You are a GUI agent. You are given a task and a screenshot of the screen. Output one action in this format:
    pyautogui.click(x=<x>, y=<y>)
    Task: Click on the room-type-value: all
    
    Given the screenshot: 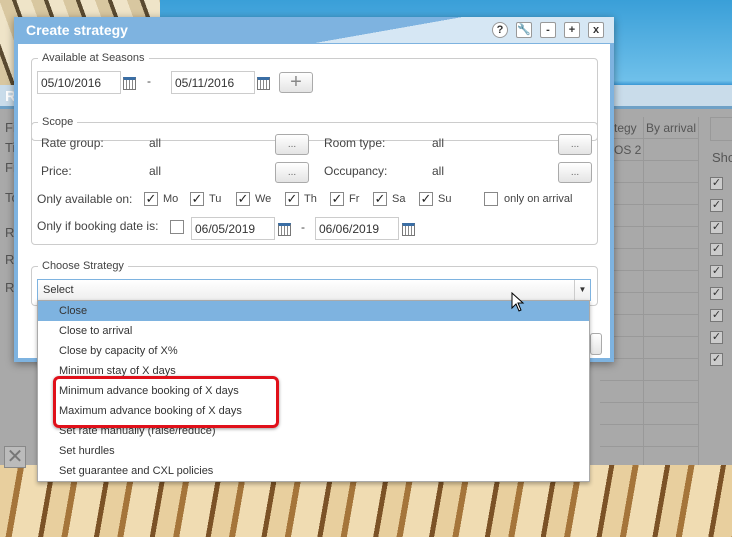 What is the action you would take?
    pyautogui.click(x=438, y=143)
    